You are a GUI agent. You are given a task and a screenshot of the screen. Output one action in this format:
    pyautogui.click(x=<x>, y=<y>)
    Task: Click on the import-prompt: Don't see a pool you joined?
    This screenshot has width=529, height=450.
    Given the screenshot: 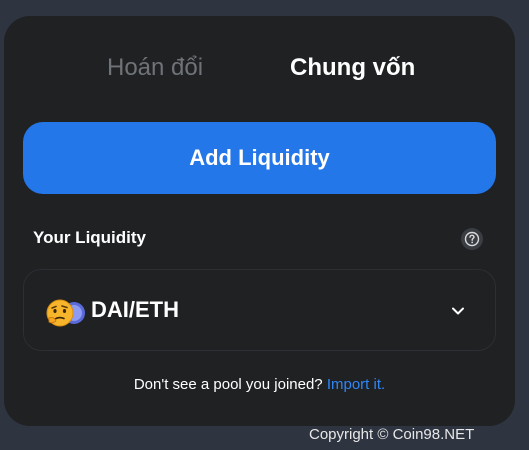 What is the action you would take?
    pyautogui.click(x=228, y=384)
    